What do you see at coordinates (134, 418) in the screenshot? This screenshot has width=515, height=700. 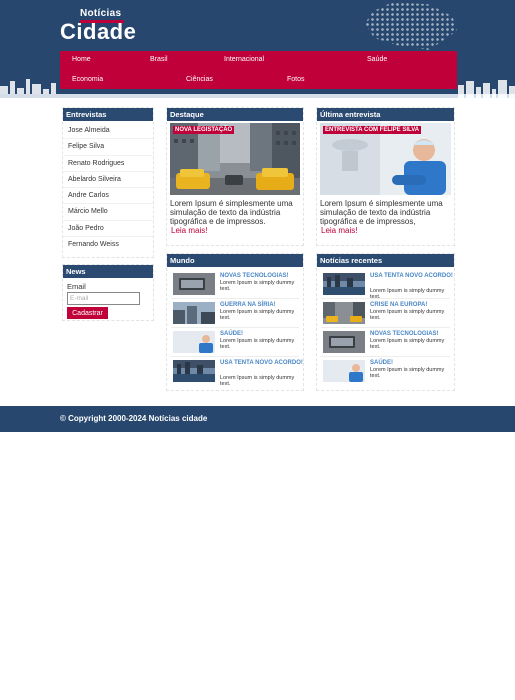 I see `copyright-text: © Copyright 2000-2024 Notícias cidade` at bounding box center [134, 418].